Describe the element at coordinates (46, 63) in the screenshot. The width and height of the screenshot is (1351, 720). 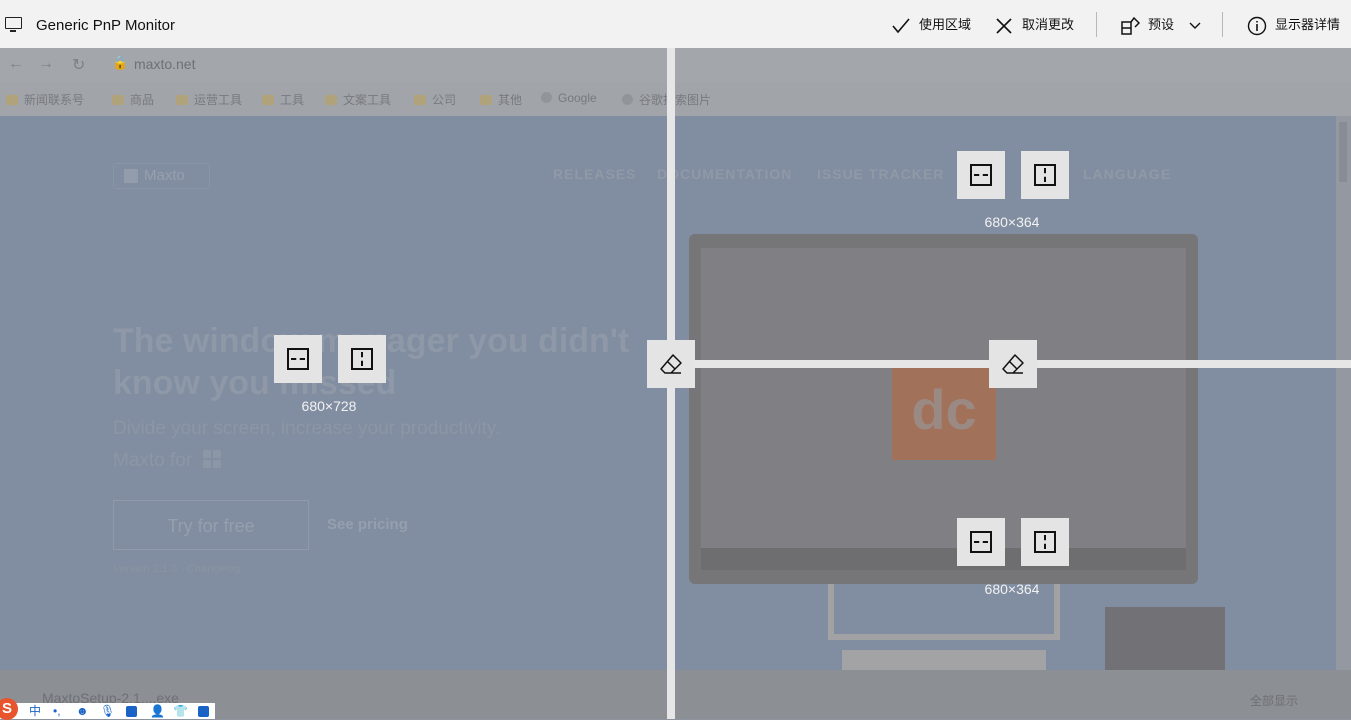
I see `forward-icon: →` at that location.